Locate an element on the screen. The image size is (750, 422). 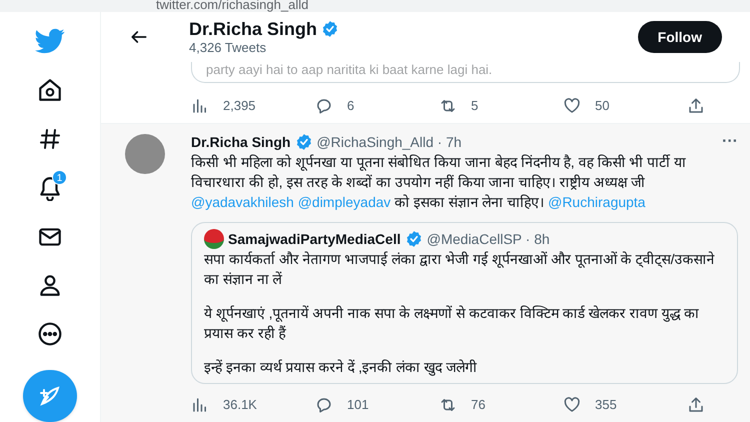
mention-link: @Ruchiragupta is located at coordinates (597, 202).